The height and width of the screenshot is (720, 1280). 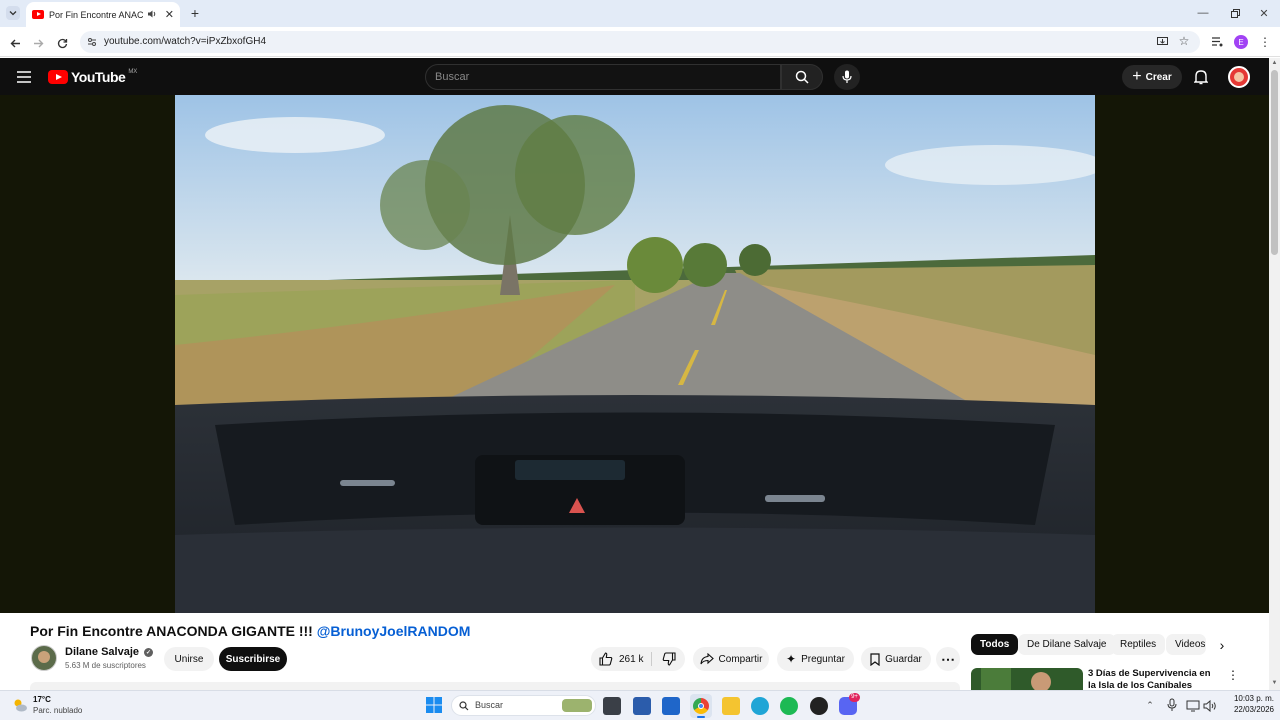 I want to click on url-text: youtube.com/watch?v=iPxZbxofGH4, so click(x=185, y=41).